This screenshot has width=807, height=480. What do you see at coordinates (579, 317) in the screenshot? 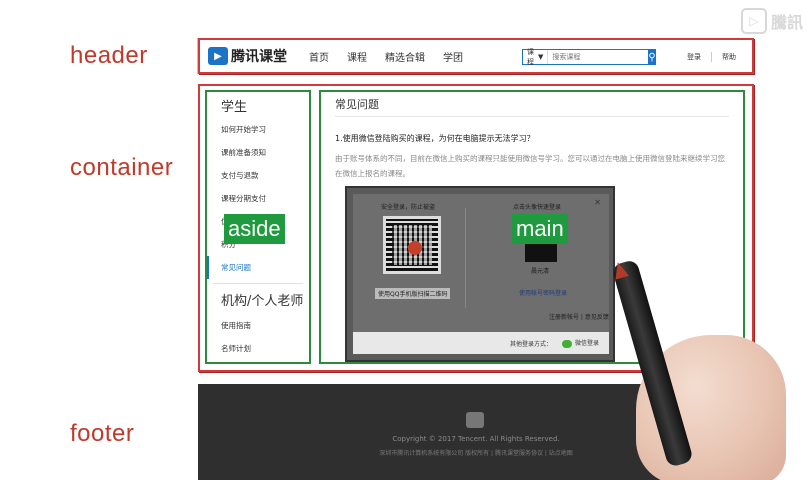
I see `register-feedback-links: 注册新帐号 | 意见反馈` at bounding box center [579, 317].